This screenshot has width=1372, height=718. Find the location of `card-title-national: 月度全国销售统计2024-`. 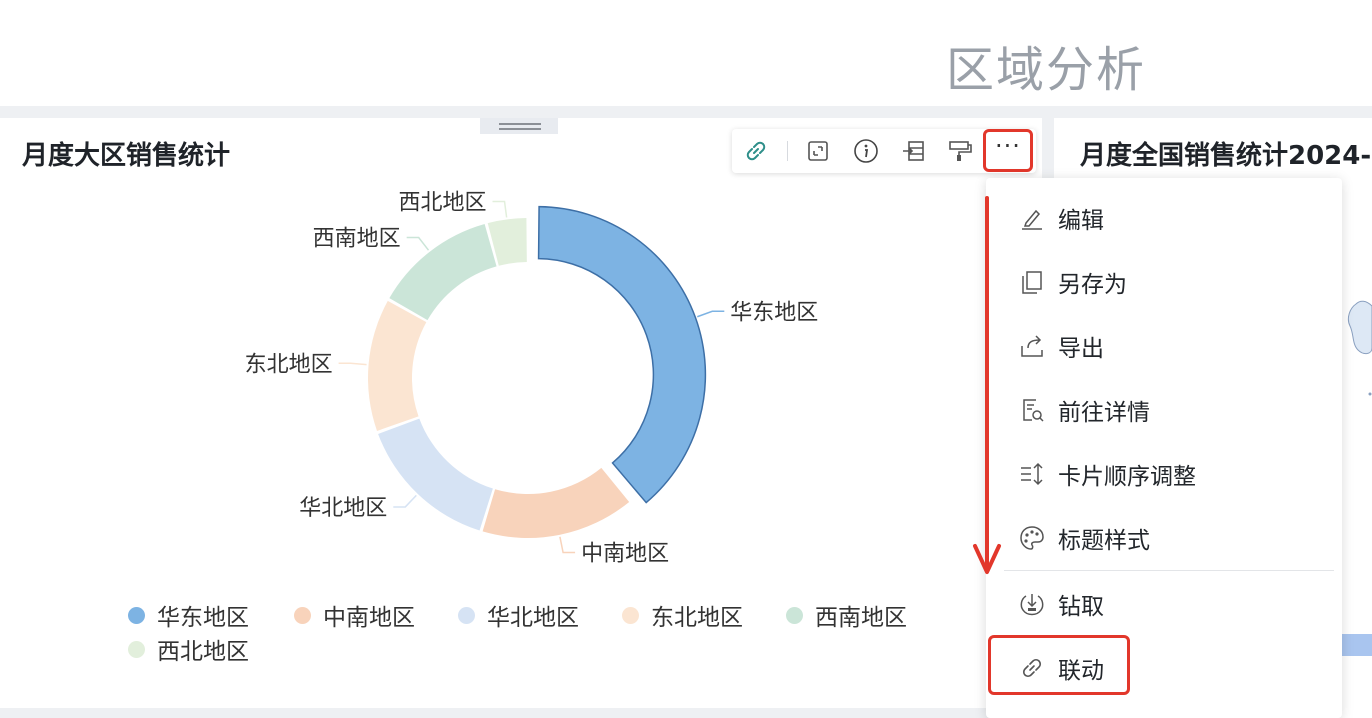

card-title-national: 月度全国销售统计2024- is located at coordinates (1226, 156).